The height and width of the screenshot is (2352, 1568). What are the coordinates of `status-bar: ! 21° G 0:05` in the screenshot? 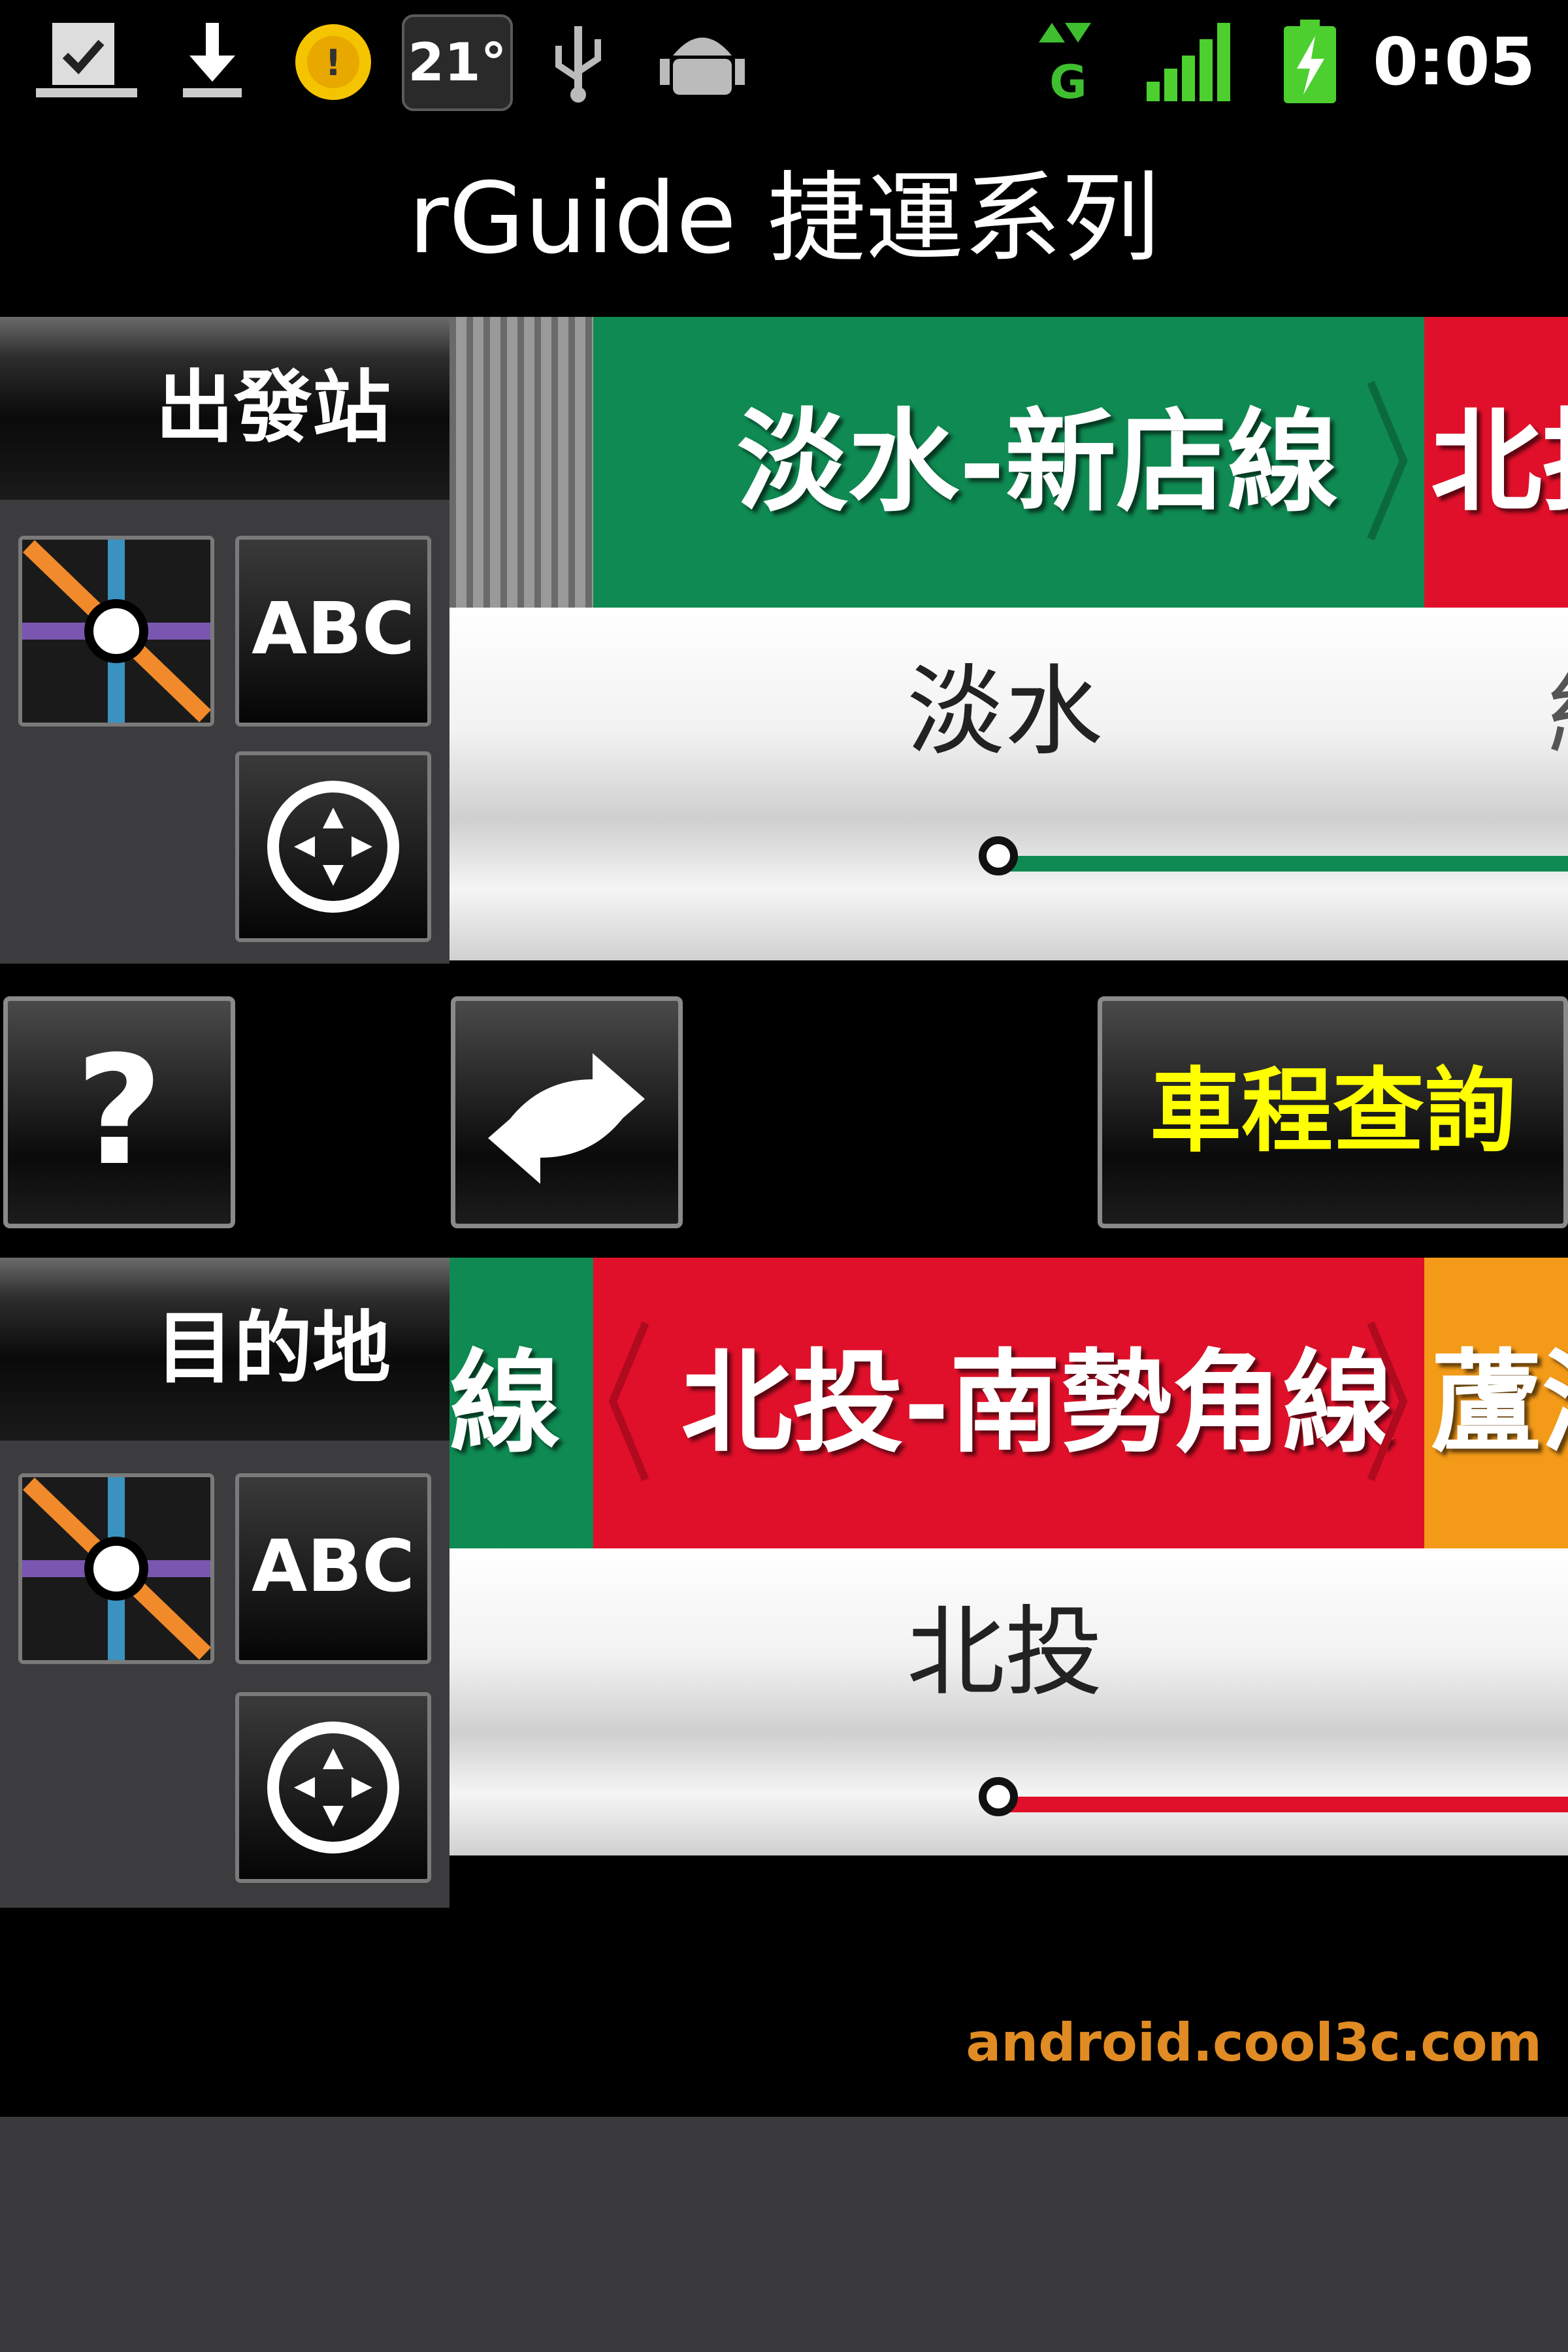 It's located at (784, 62).